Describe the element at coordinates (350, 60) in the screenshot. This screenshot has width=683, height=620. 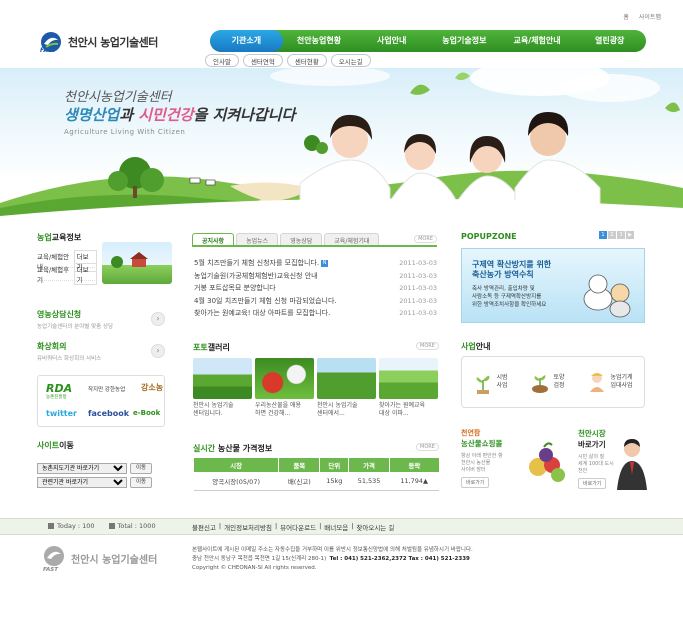
I see `subnav-directions: 오시는길` at that location.